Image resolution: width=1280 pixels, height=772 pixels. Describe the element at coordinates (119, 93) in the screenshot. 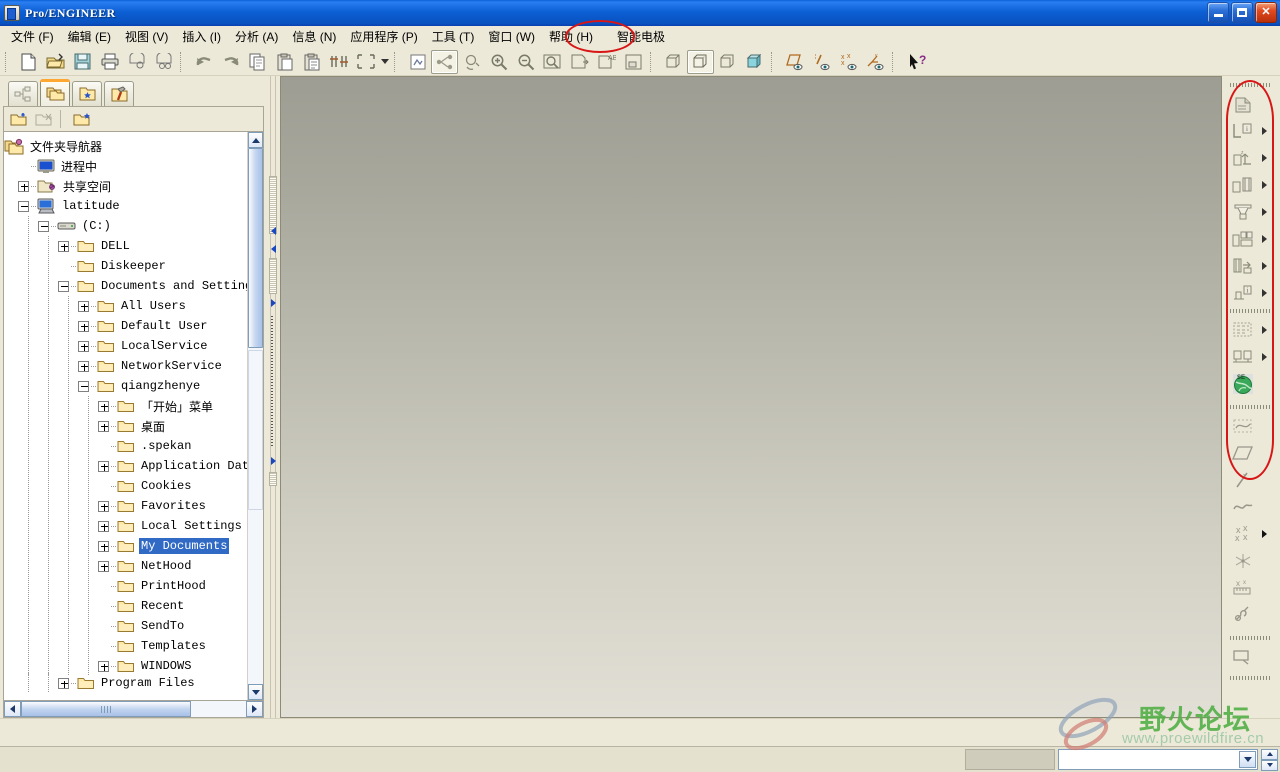

I see `tab-connections` at that location.